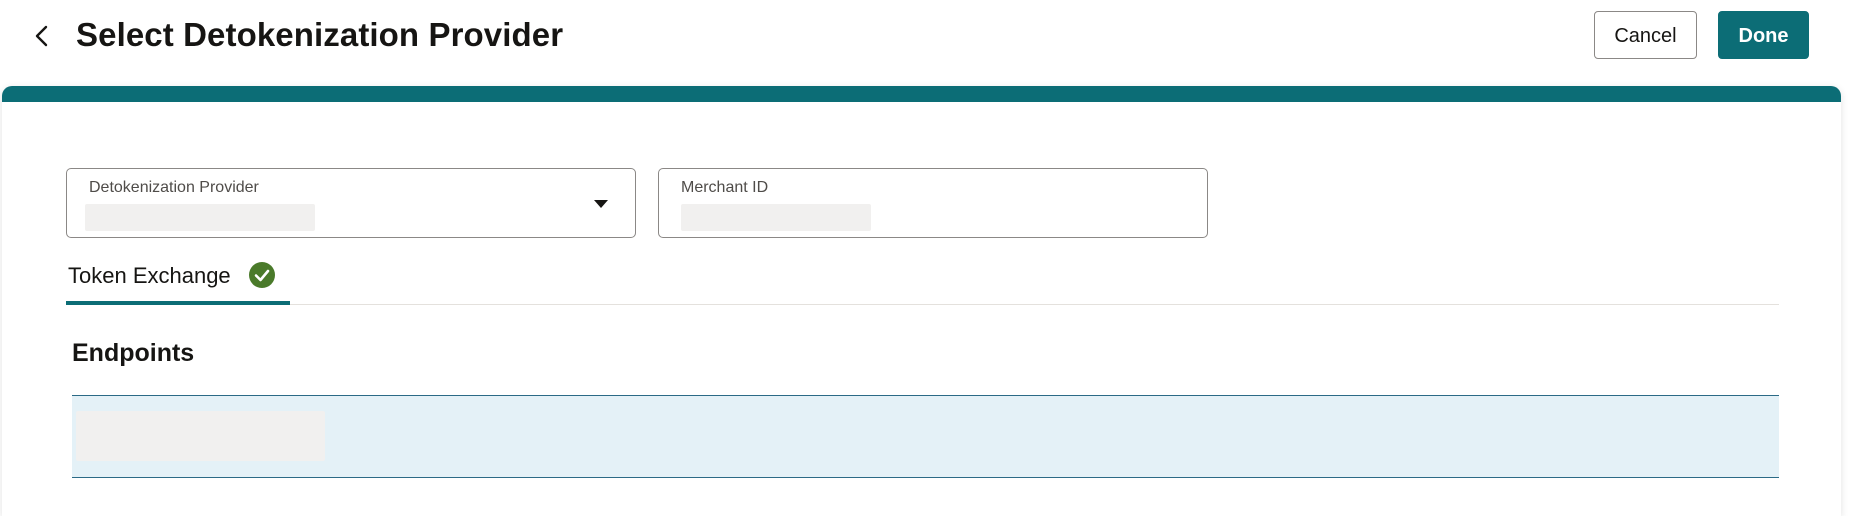 This screenshot has width=1854, height=516. I want to click on endpoint-row, so click(925, 436).